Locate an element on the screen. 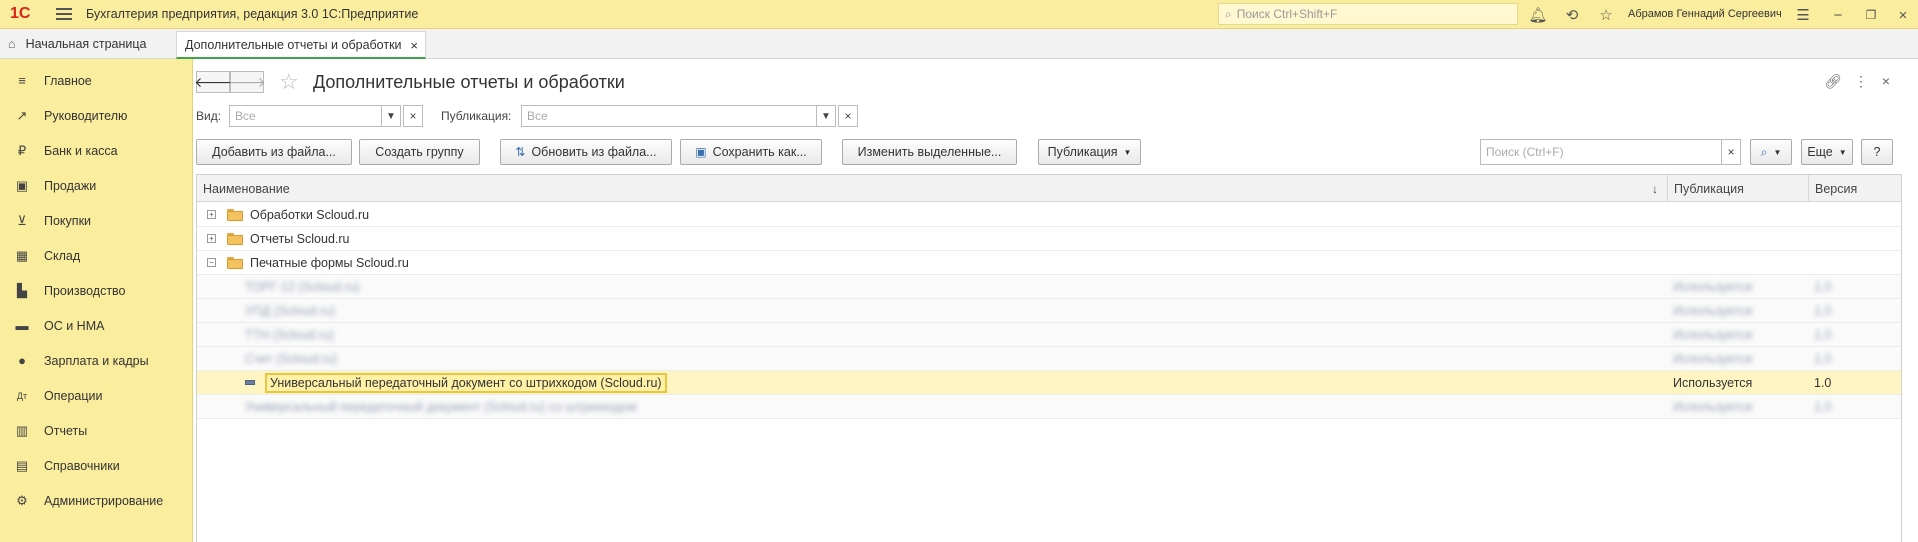 This screenshot has height=542, width=1918. truck-icon: ▬ is located at coordinates (22, 325).